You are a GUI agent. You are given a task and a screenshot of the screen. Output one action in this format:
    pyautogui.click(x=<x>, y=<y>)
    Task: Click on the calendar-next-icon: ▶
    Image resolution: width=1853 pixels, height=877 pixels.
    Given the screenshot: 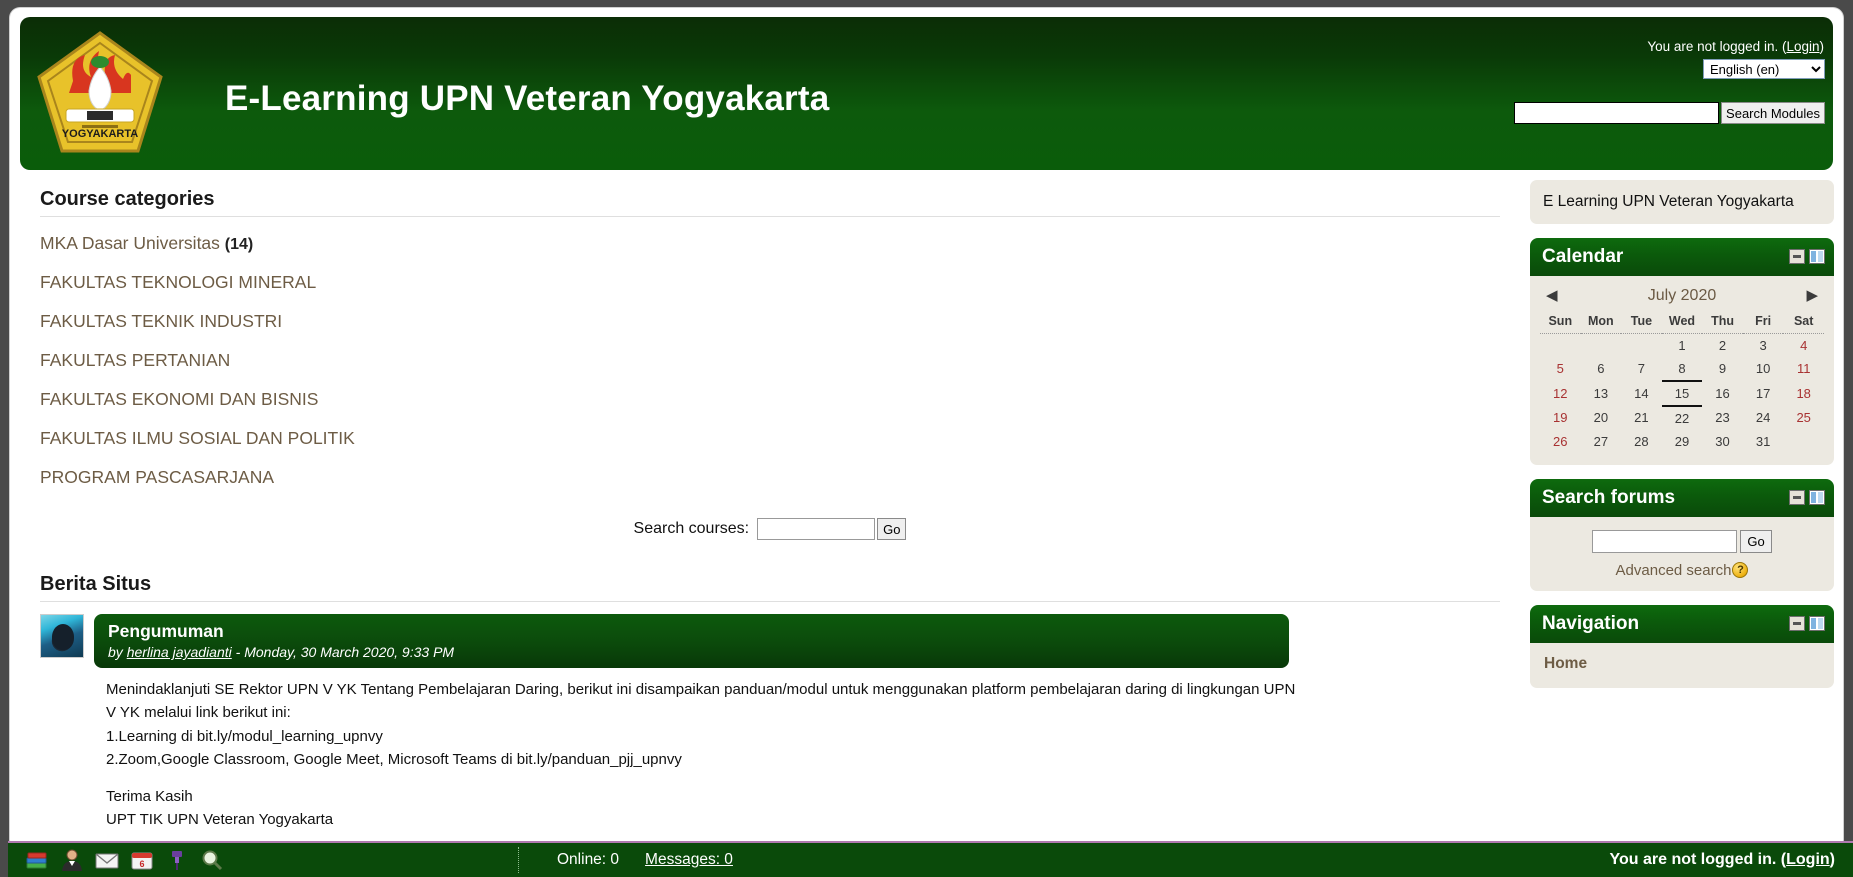 What is the action you would take?
    pyautogui.click(x=1812, y=295)
    